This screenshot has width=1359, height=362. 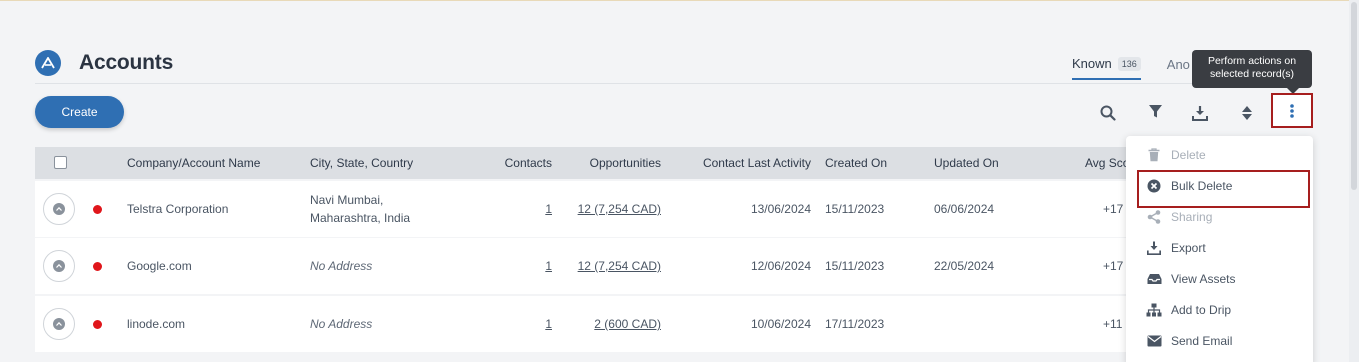 I want to click on tab-anonymous-label: Ano, so click(x=1178, y=64).